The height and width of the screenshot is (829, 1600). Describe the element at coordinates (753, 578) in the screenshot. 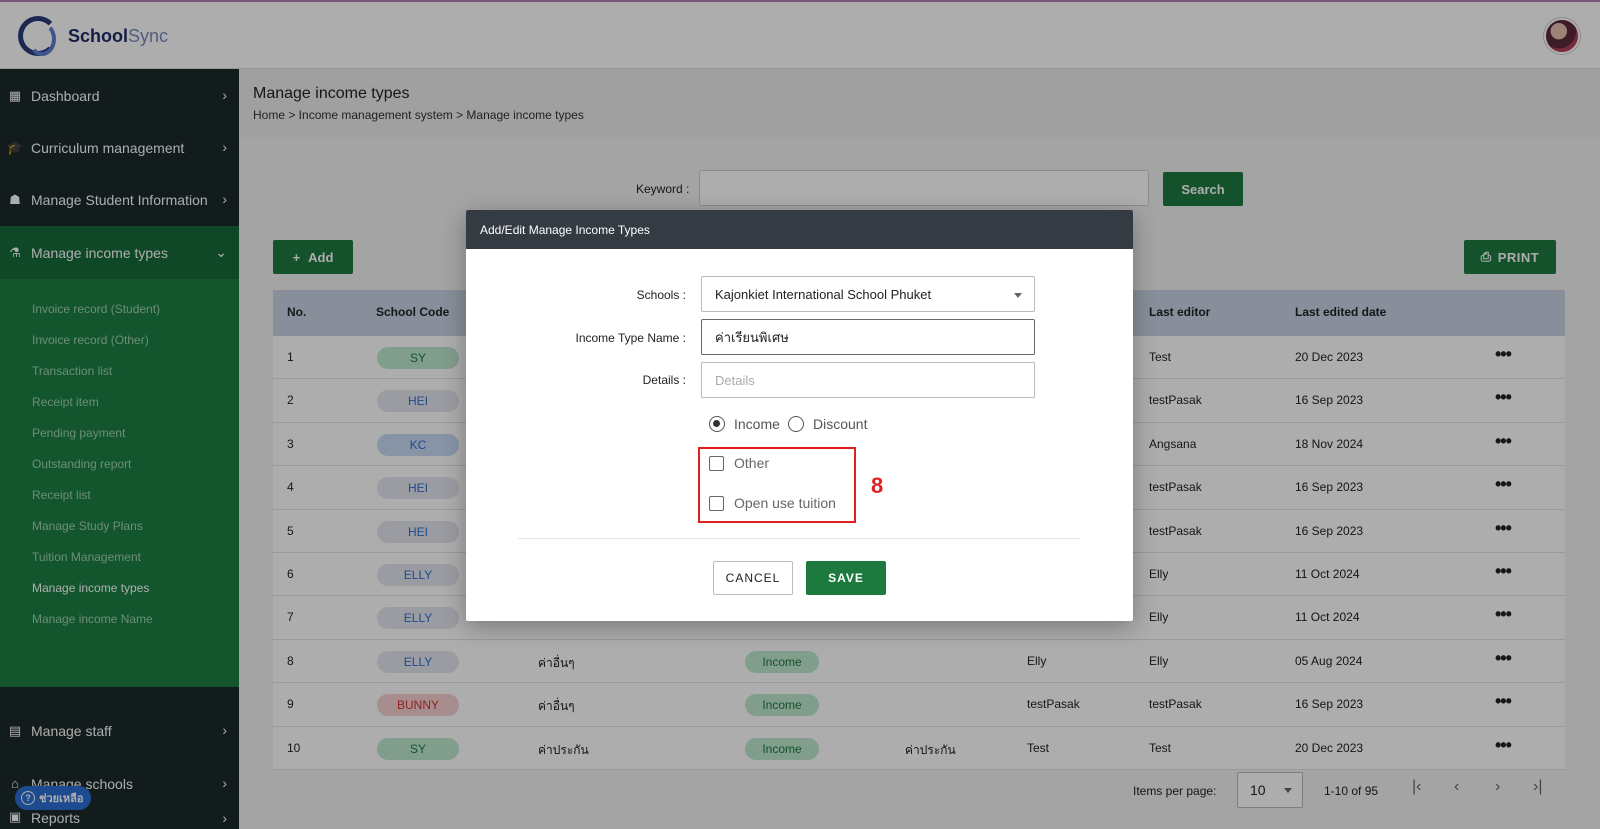

I see `cancel-button: CANCEL` at that location.